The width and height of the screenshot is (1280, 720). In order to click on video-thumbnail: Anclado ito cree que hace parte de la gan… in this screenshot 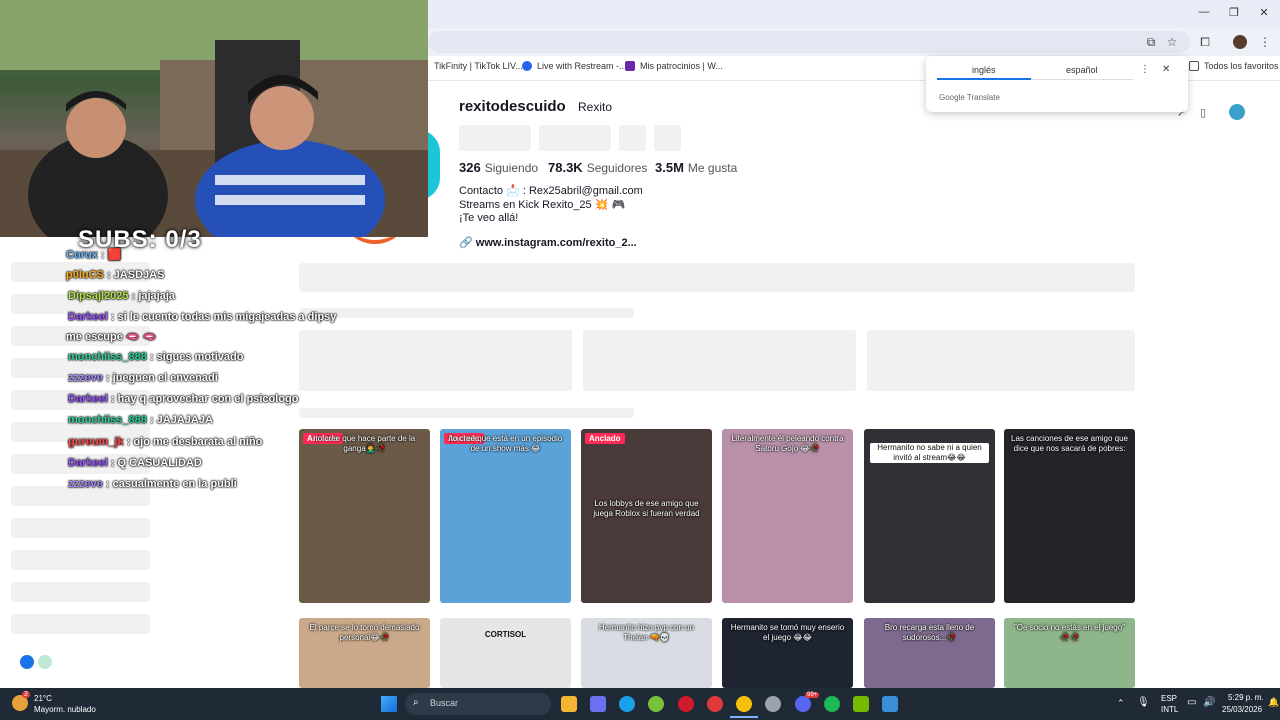, I will do `click(364, 516)`.